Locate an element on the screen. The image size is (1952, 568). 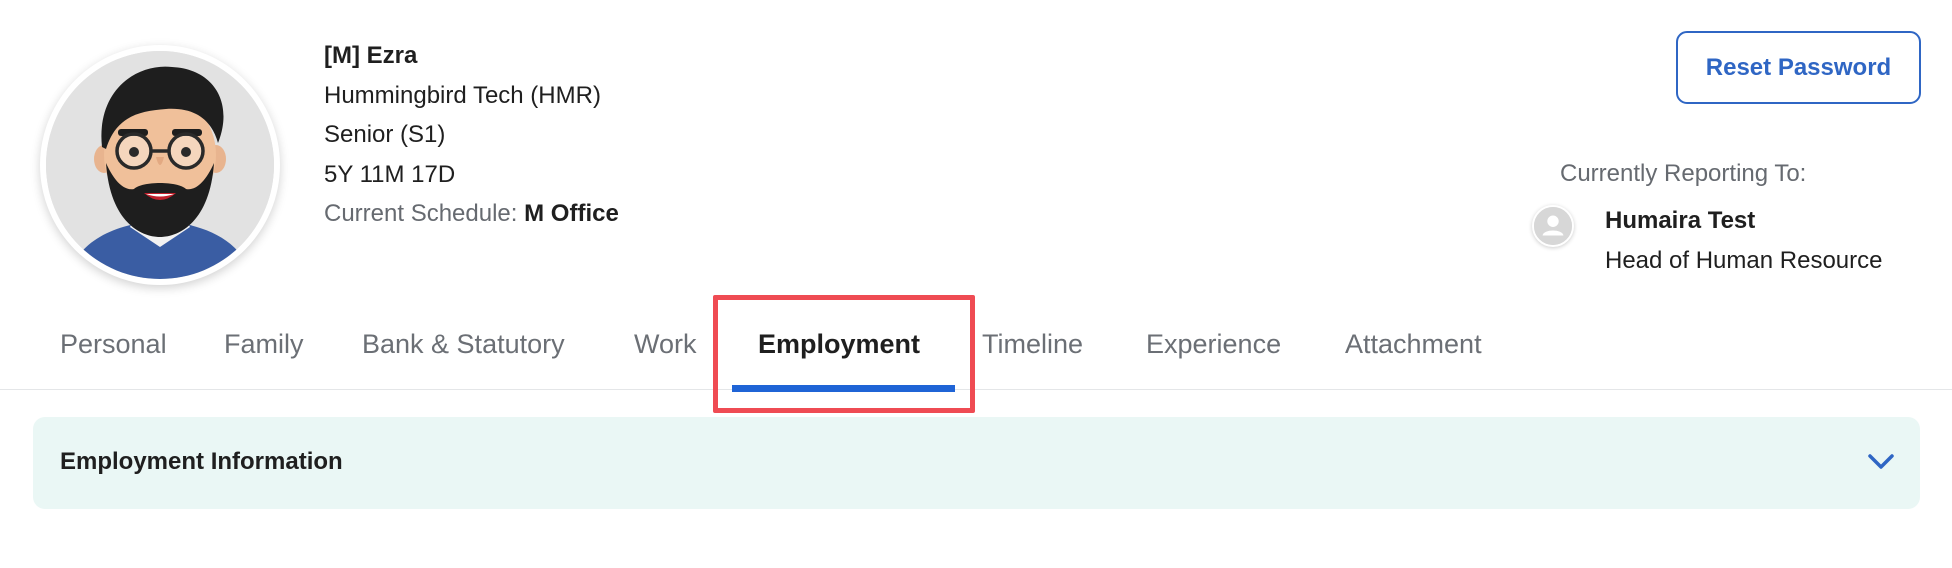
employee-avatar is located at coordinates (160, 165).